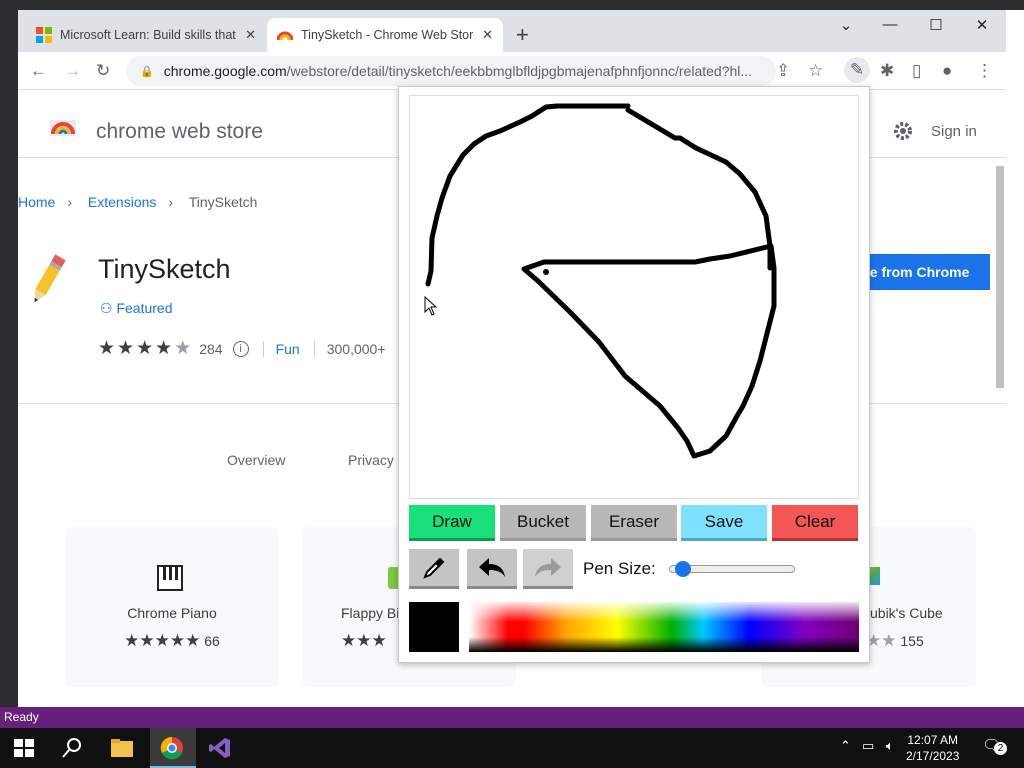 This screenshot has height=768, width=1024. Describe the element at coordinates (164, 269) in the screenshot. I see `app-name: TinySketch` at that location.